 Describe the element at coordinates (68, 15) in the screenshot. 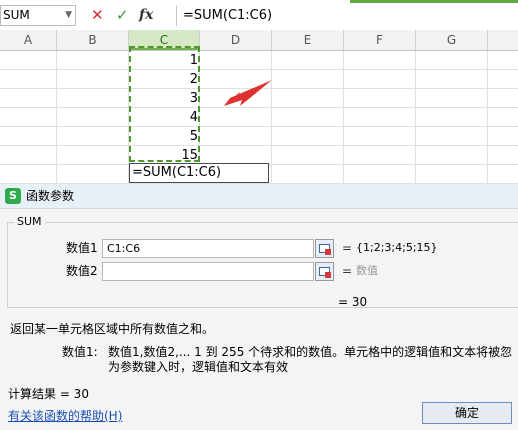

I see `chevron-down-icon: ▼` at that location.